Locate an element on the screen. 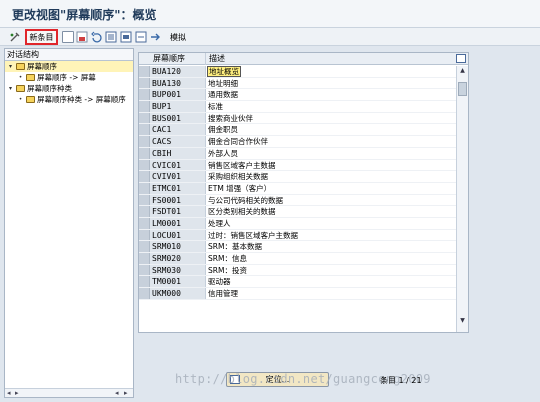 This screenshot has width=540, height=402. copy-icon is located at coordinates (68, 37).